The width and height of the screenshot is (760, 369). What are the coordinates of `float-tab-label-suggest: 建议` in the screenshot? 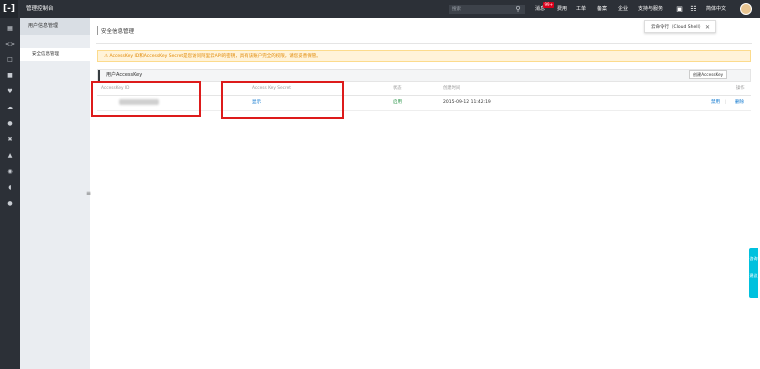 It's located at (753, 275).